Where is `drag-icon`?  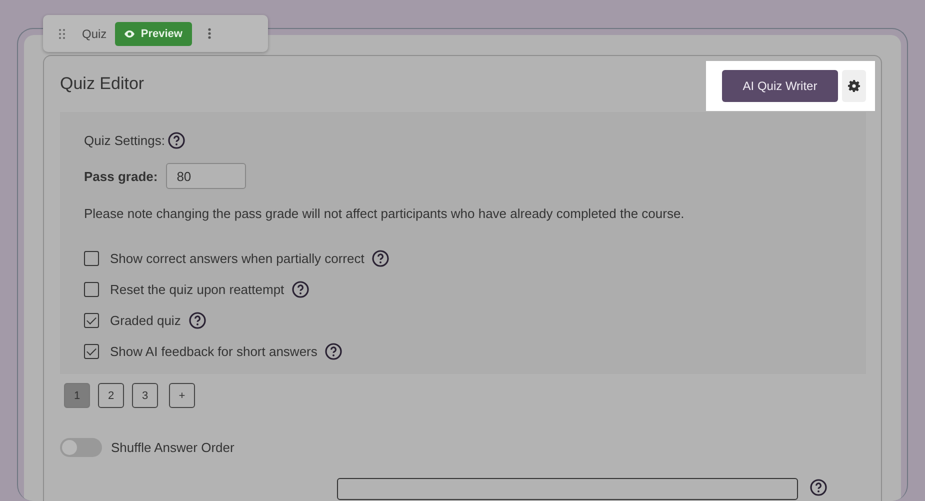 drag-icon is located at coordinates (62, 33).